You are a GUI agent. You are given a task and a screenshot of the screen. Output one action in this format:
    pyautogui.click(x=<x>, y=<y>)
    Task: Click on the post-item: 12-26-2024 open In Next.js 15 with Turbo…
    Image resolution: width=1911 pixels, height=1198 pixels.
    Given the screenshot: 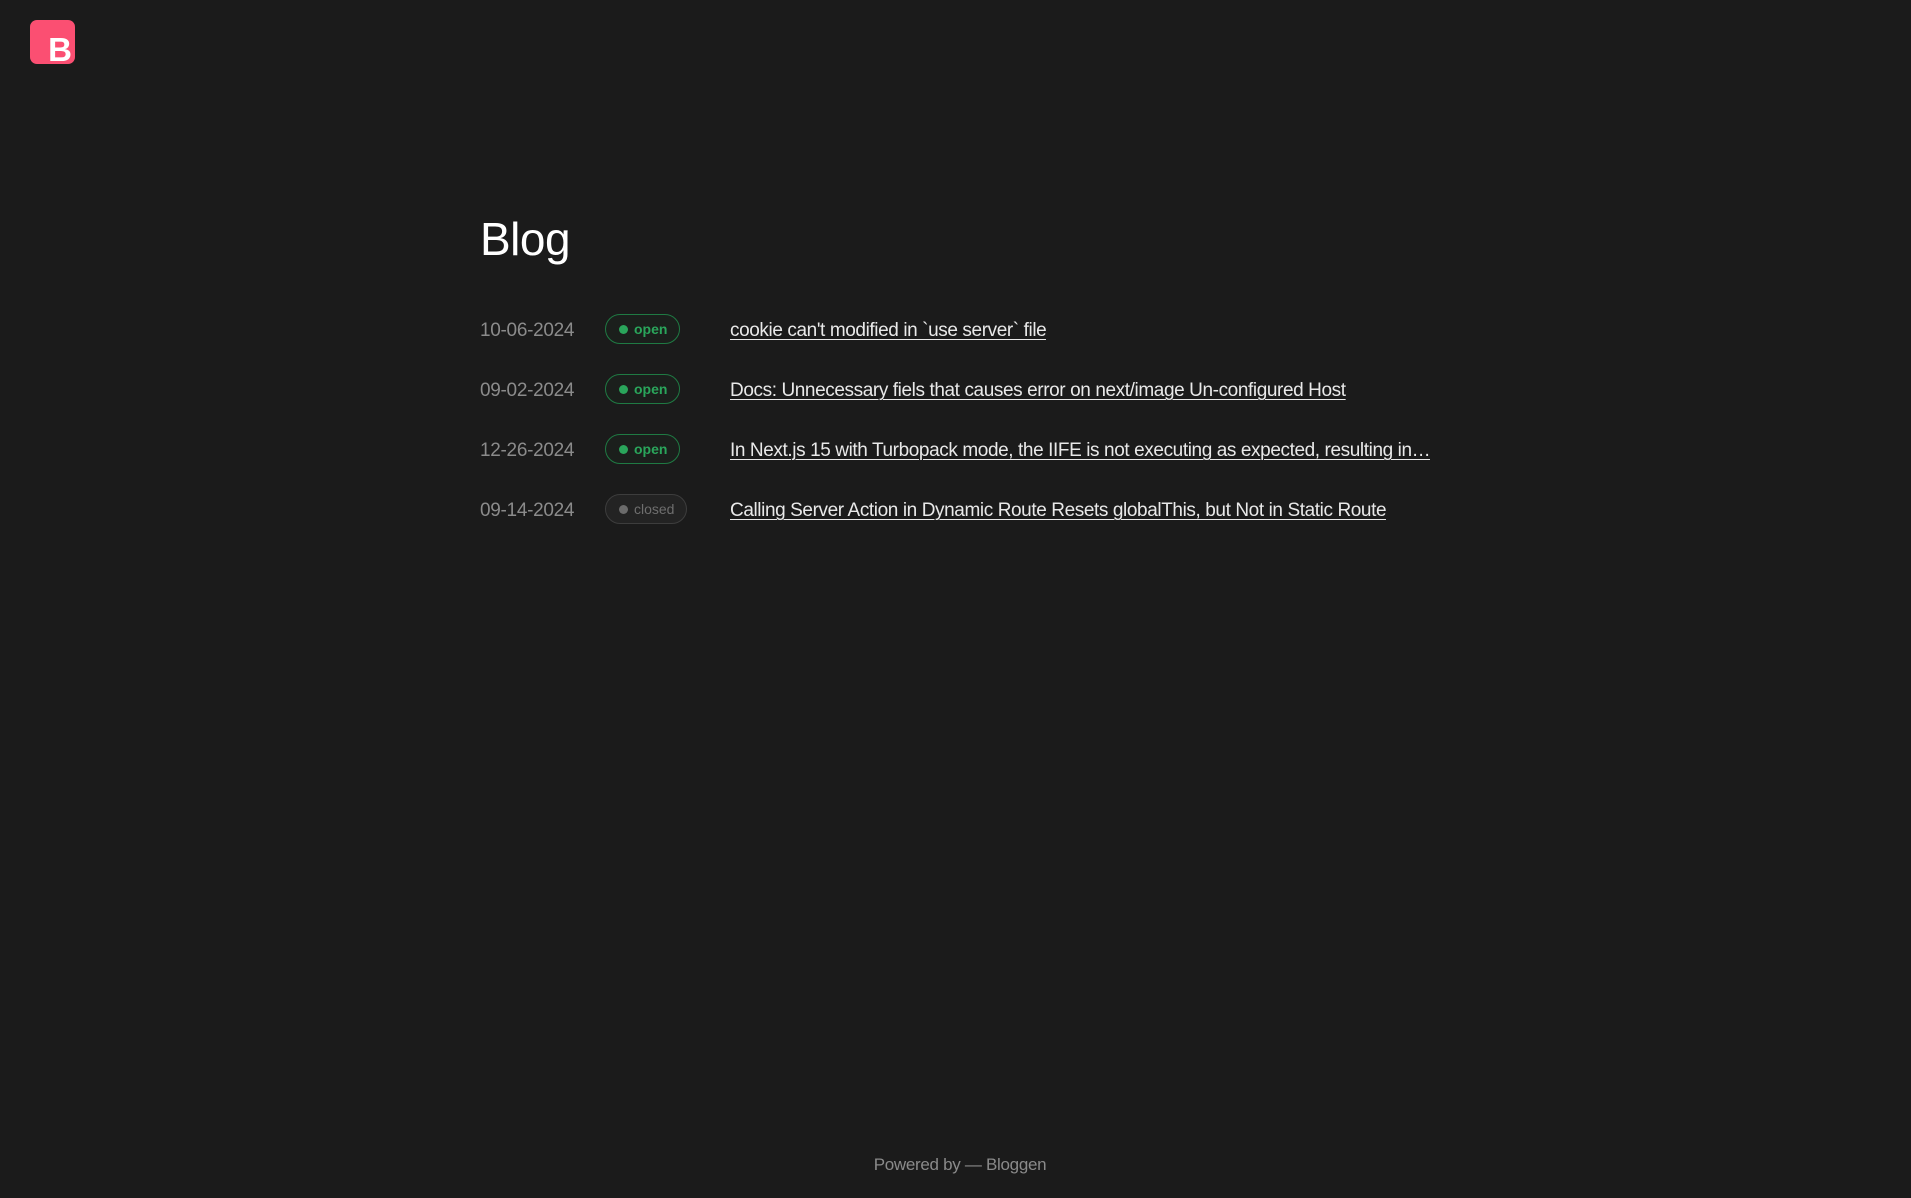 What is the action you would take?
    pyautogui.click(x=980, y=462)
    